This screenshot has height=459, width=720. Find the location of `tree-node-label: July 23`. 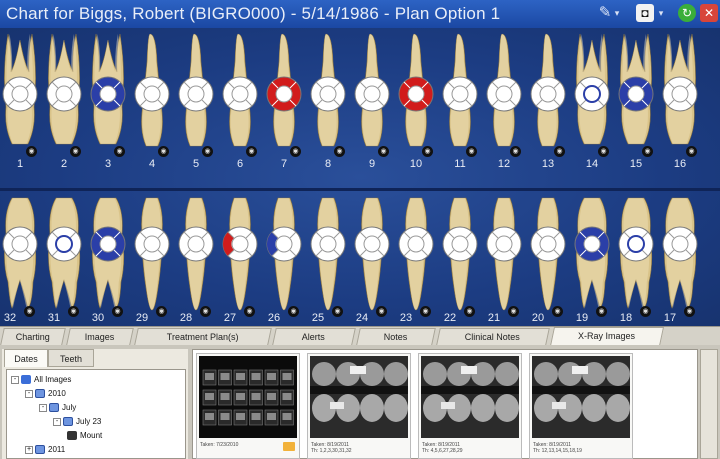

tree-node-label: July 23 is located at coordinates (89, 421).